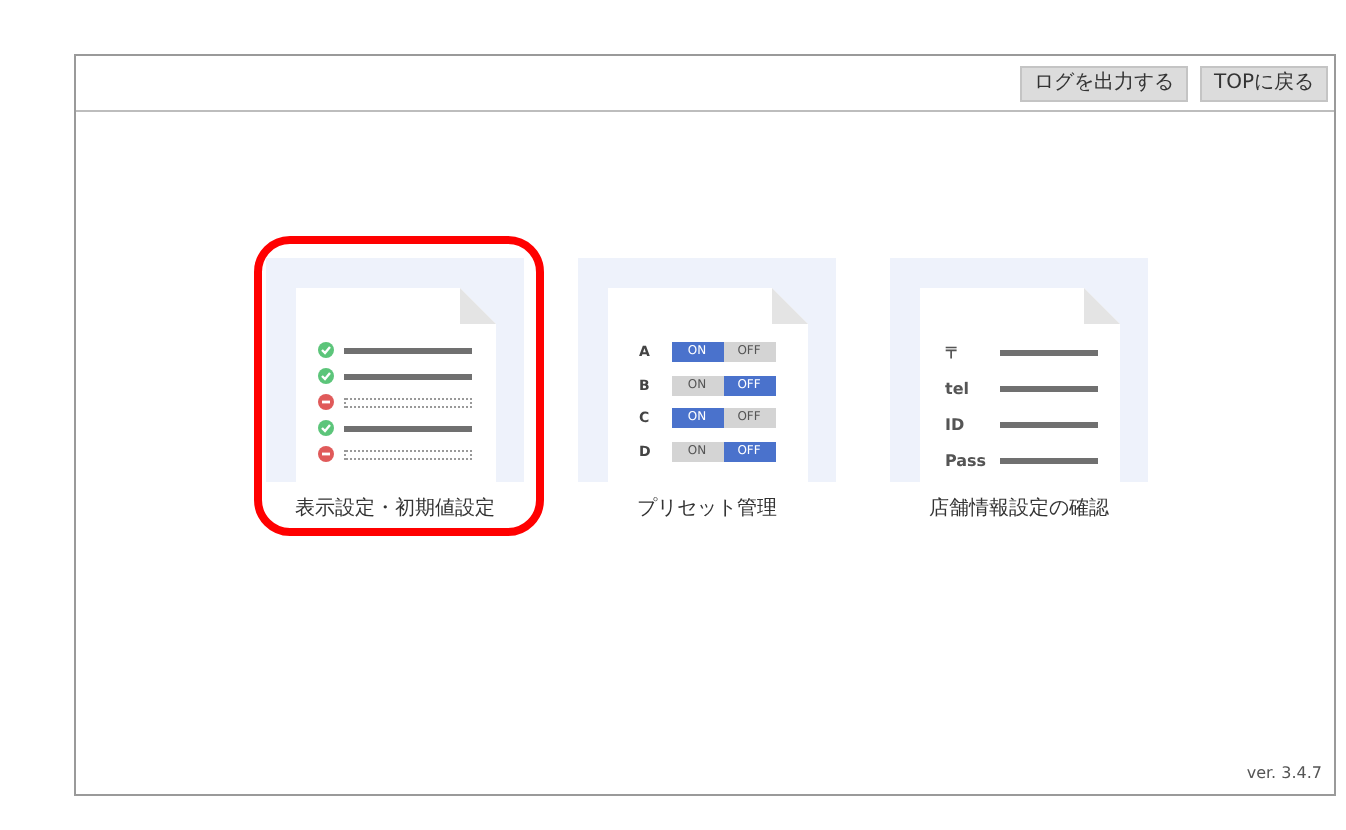  What do you see at coordinates (707, 509) in the screenshot?
I see `card-label: プリセット管理` at bounding box center [707, 509].